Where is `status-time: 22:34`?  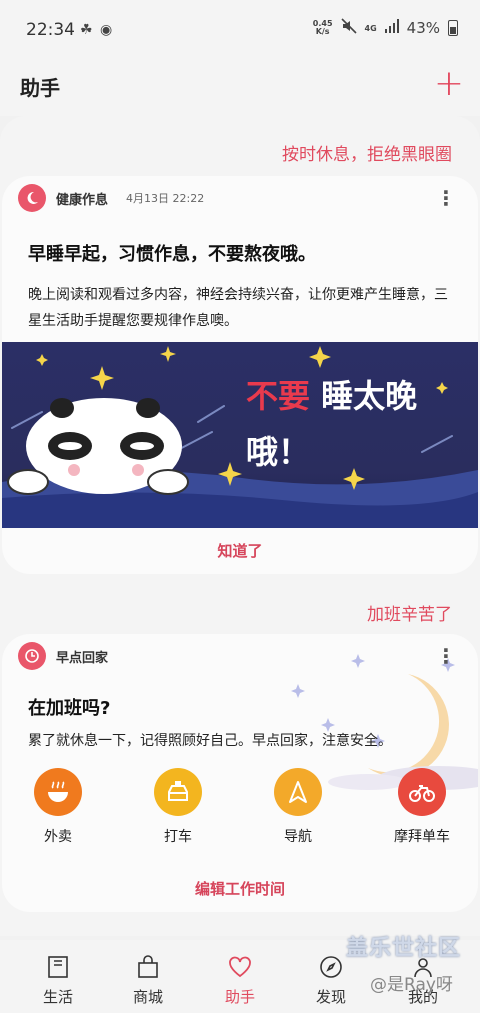
status-time: 22:34 is located at coordinates (50, 30).